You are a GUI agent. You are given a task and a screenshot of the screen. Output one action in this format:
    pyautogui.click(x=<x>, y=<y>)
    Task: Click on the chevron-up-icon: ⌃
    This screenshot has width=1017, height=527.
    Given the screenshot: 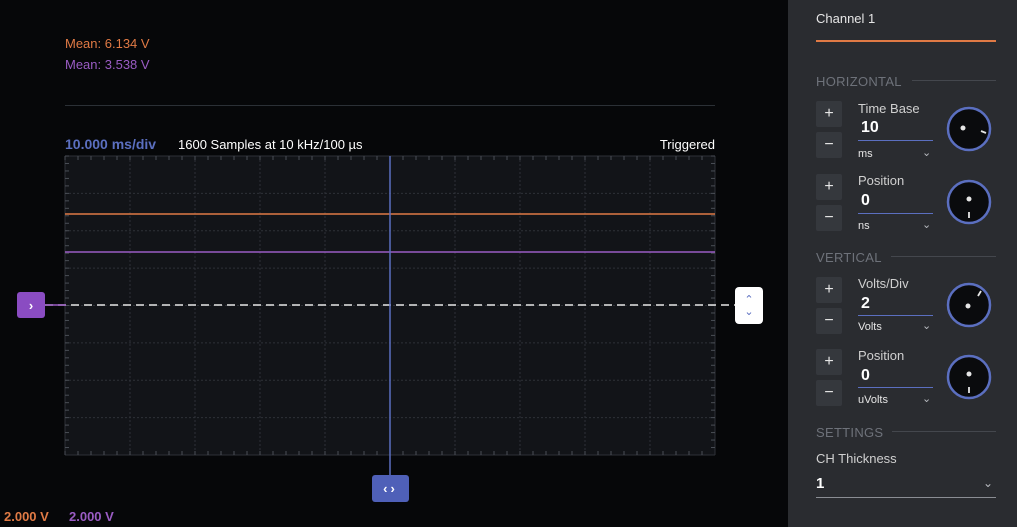 What is the action you would take?
    pyautogui.click(x=749, y=299)
    